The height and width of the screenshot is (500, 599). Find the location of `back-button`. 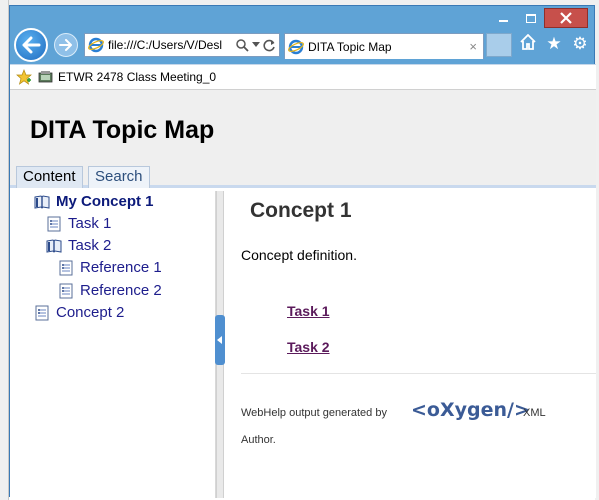

back-button is located at coordinates (31, 45).